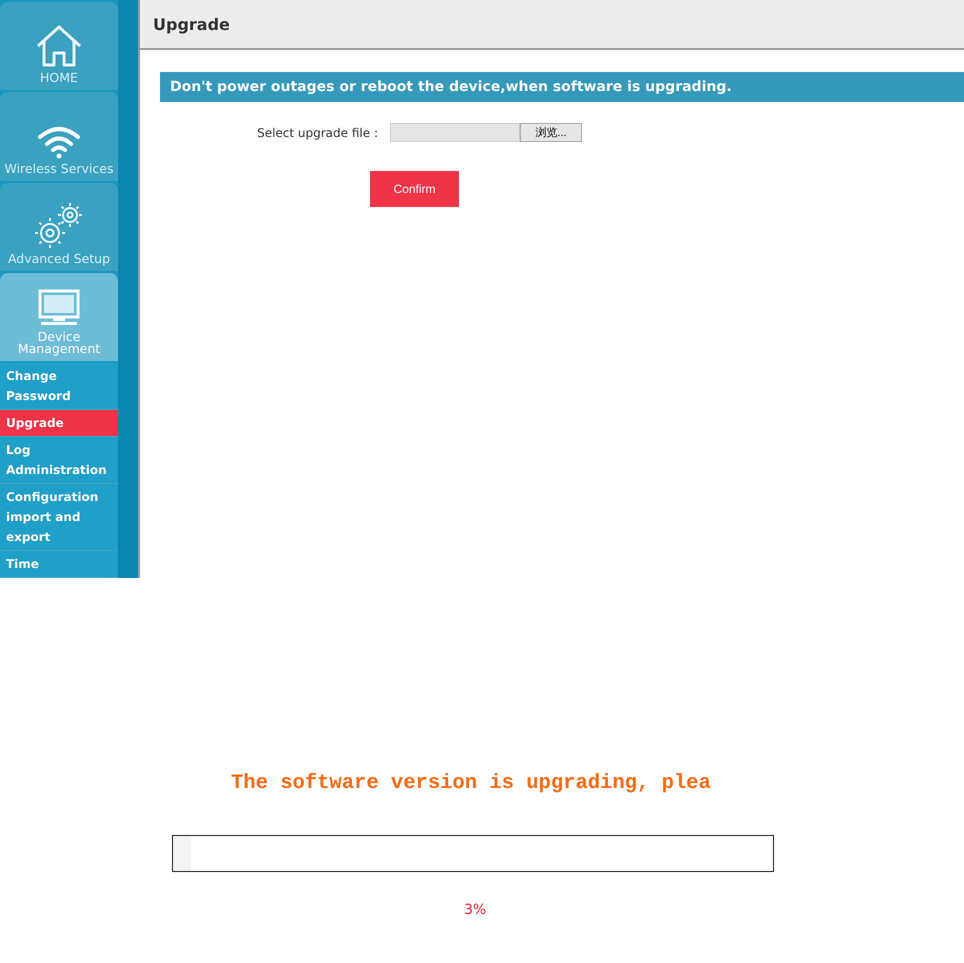 The height and width of the screenshot is (963, 964). What do you see at coordinates (59, 564) in the screenshot?
I see `menu-item: Time` at bounding box center [59, 564].